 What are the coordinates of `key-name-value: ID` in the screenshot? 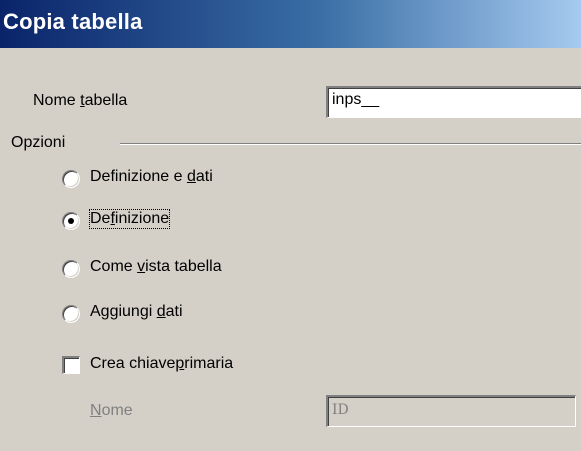 It's located at (340, 410).